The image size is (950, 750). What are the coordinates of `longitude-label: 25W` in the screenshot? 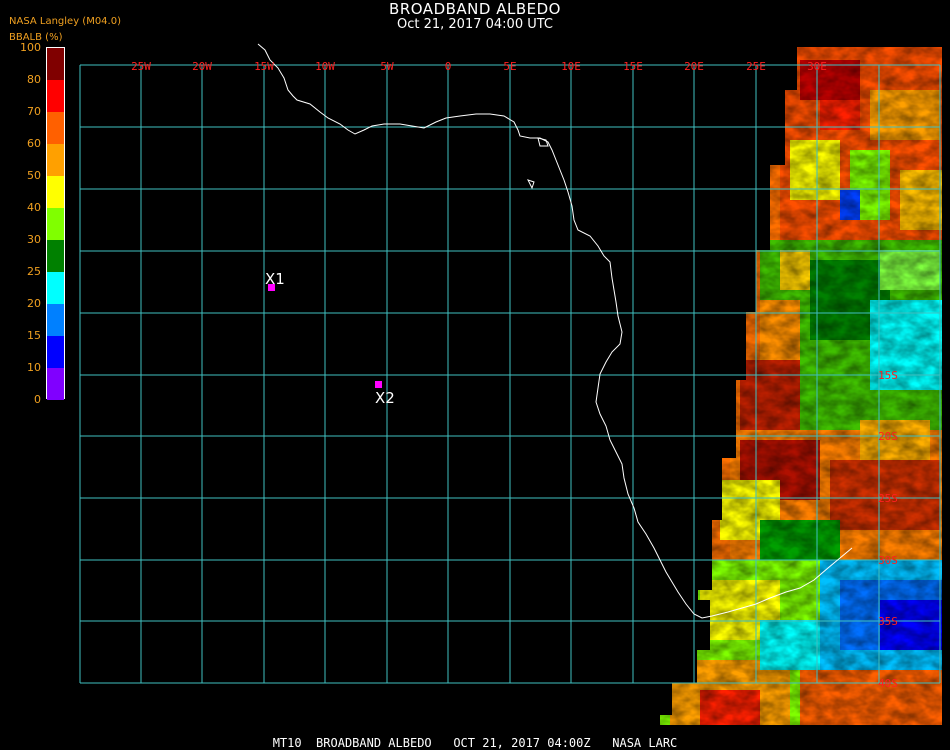 It's located at (141, 66).